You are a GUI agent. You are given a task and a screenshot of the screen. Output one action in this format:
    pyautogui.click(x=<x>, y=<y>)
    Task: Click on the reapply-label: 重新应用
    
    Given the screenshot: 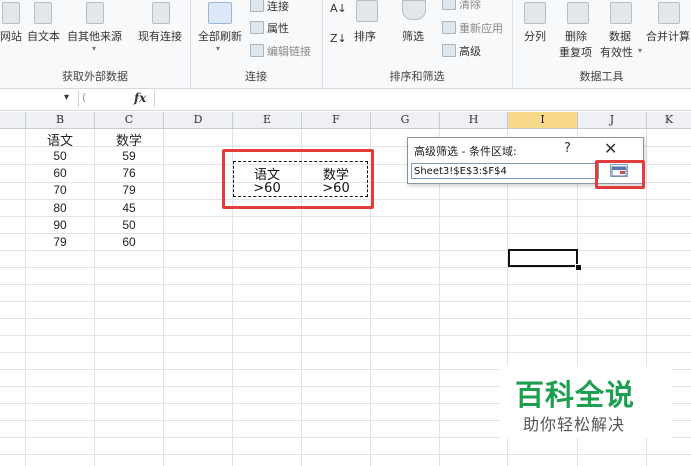 What is the action you would take?
    pyautogui.click(x=481, y=28)
    